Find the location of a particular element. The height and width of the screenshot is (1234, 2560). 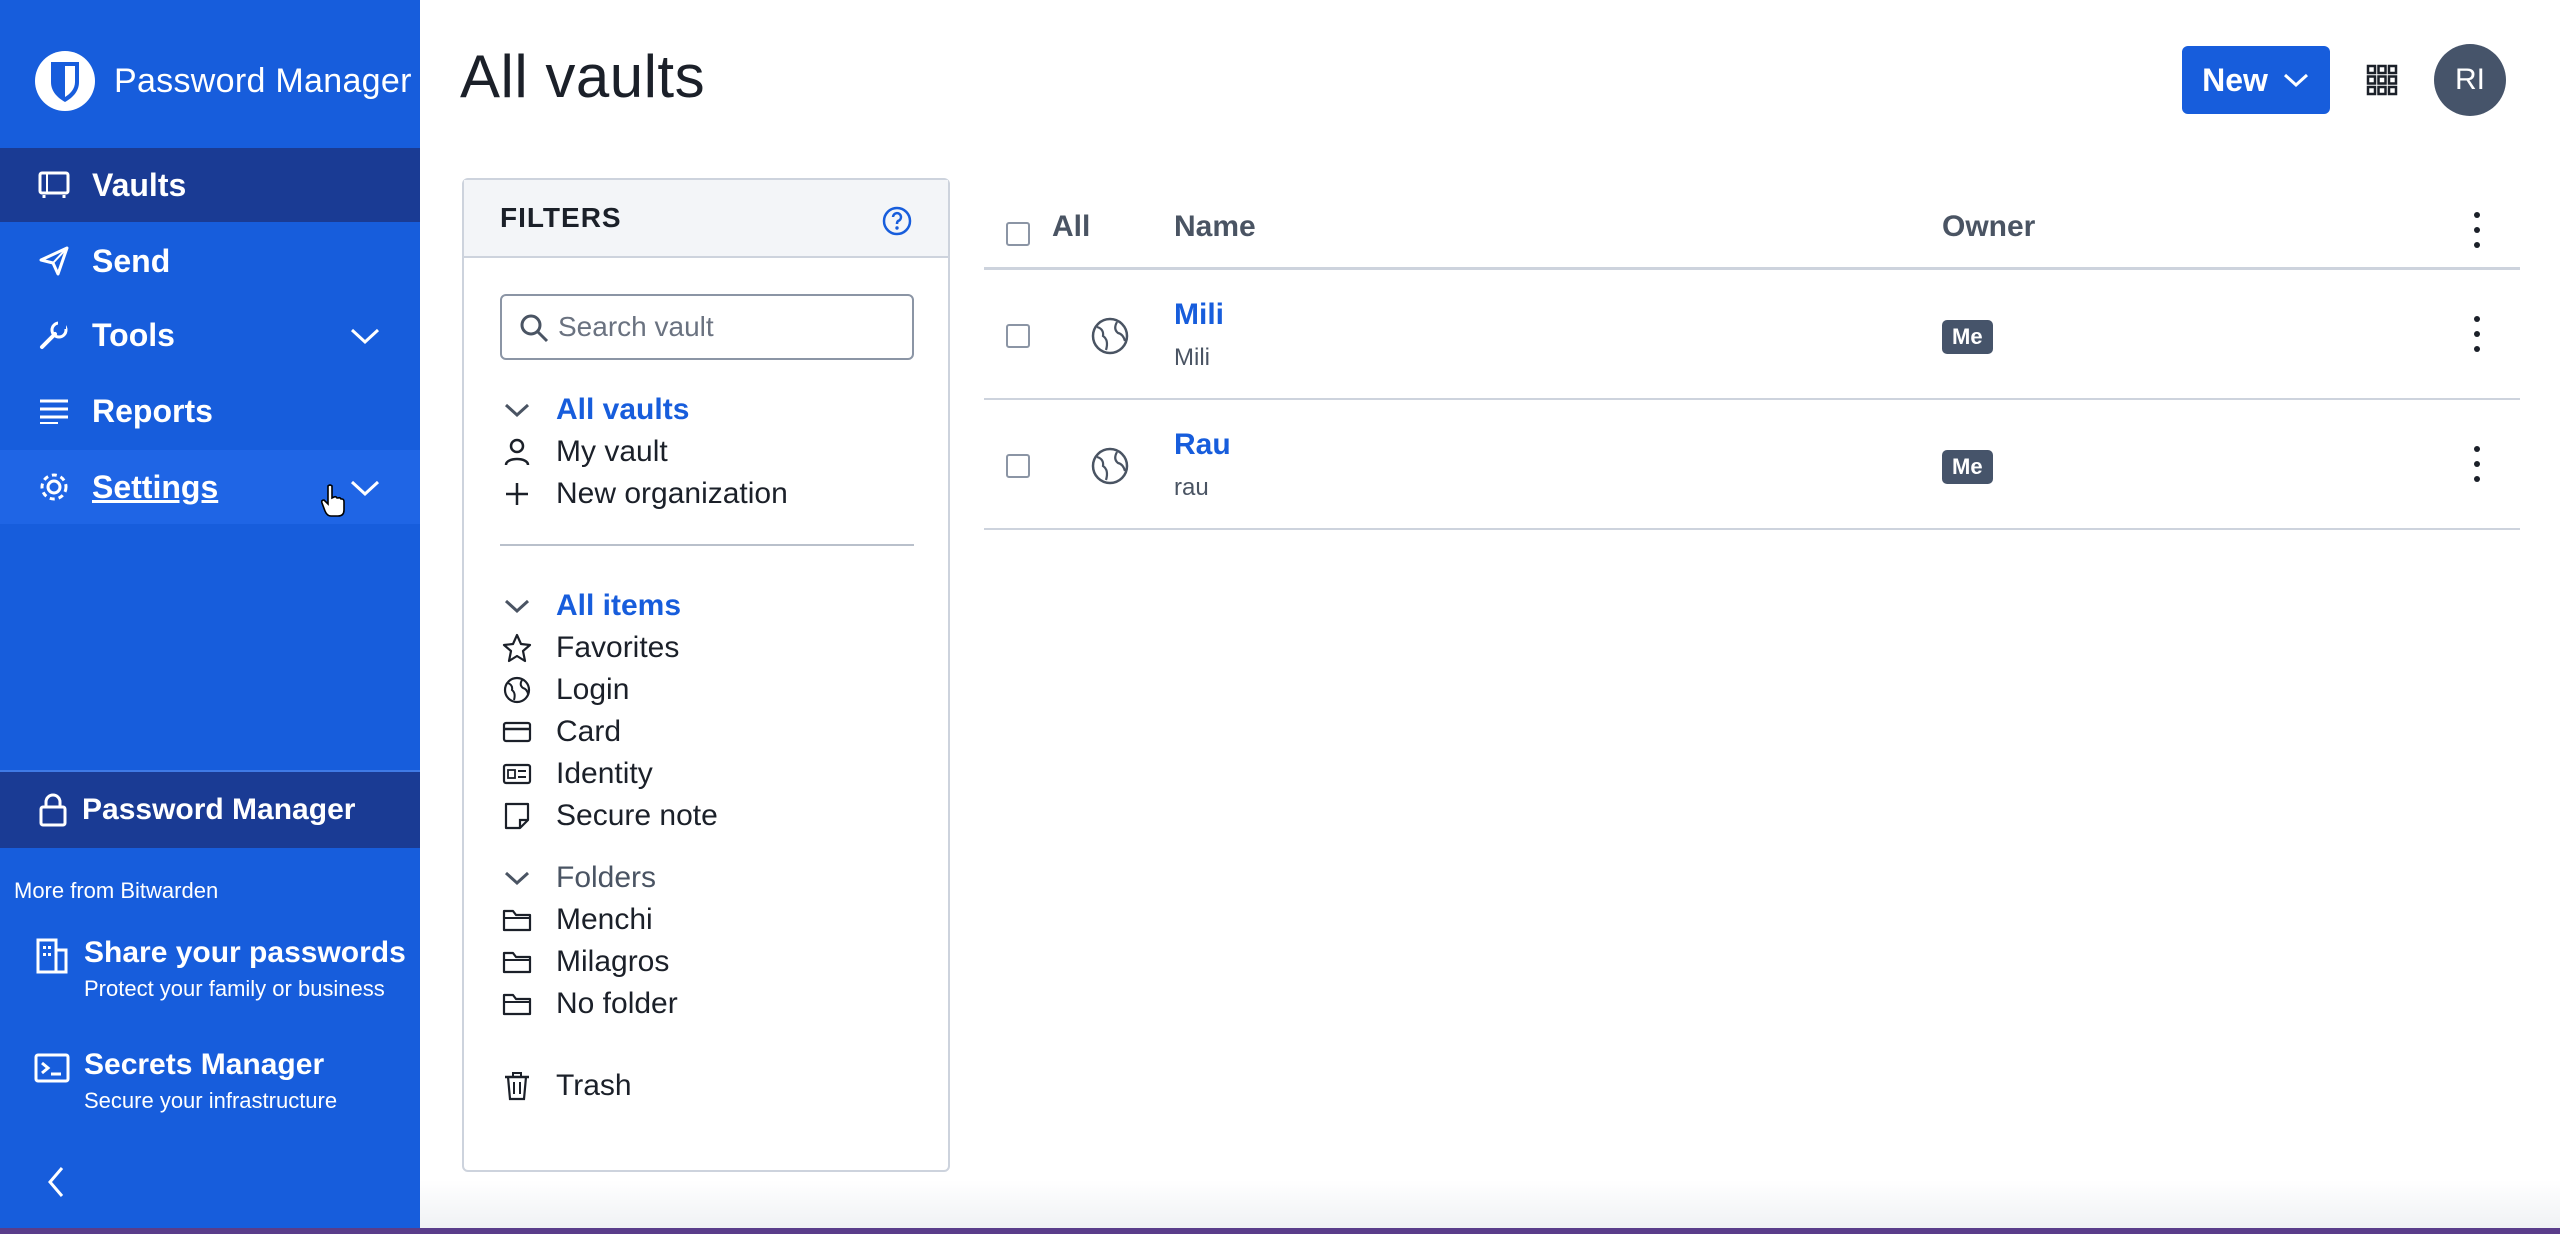

help-icon is located at coordinates (897, 221).